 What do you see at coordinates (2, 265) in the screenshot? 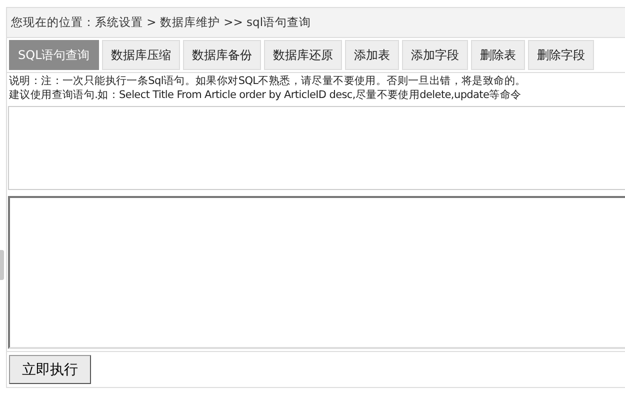
I see `sidebar-toggle-handle` at bounding box center [2, 265].